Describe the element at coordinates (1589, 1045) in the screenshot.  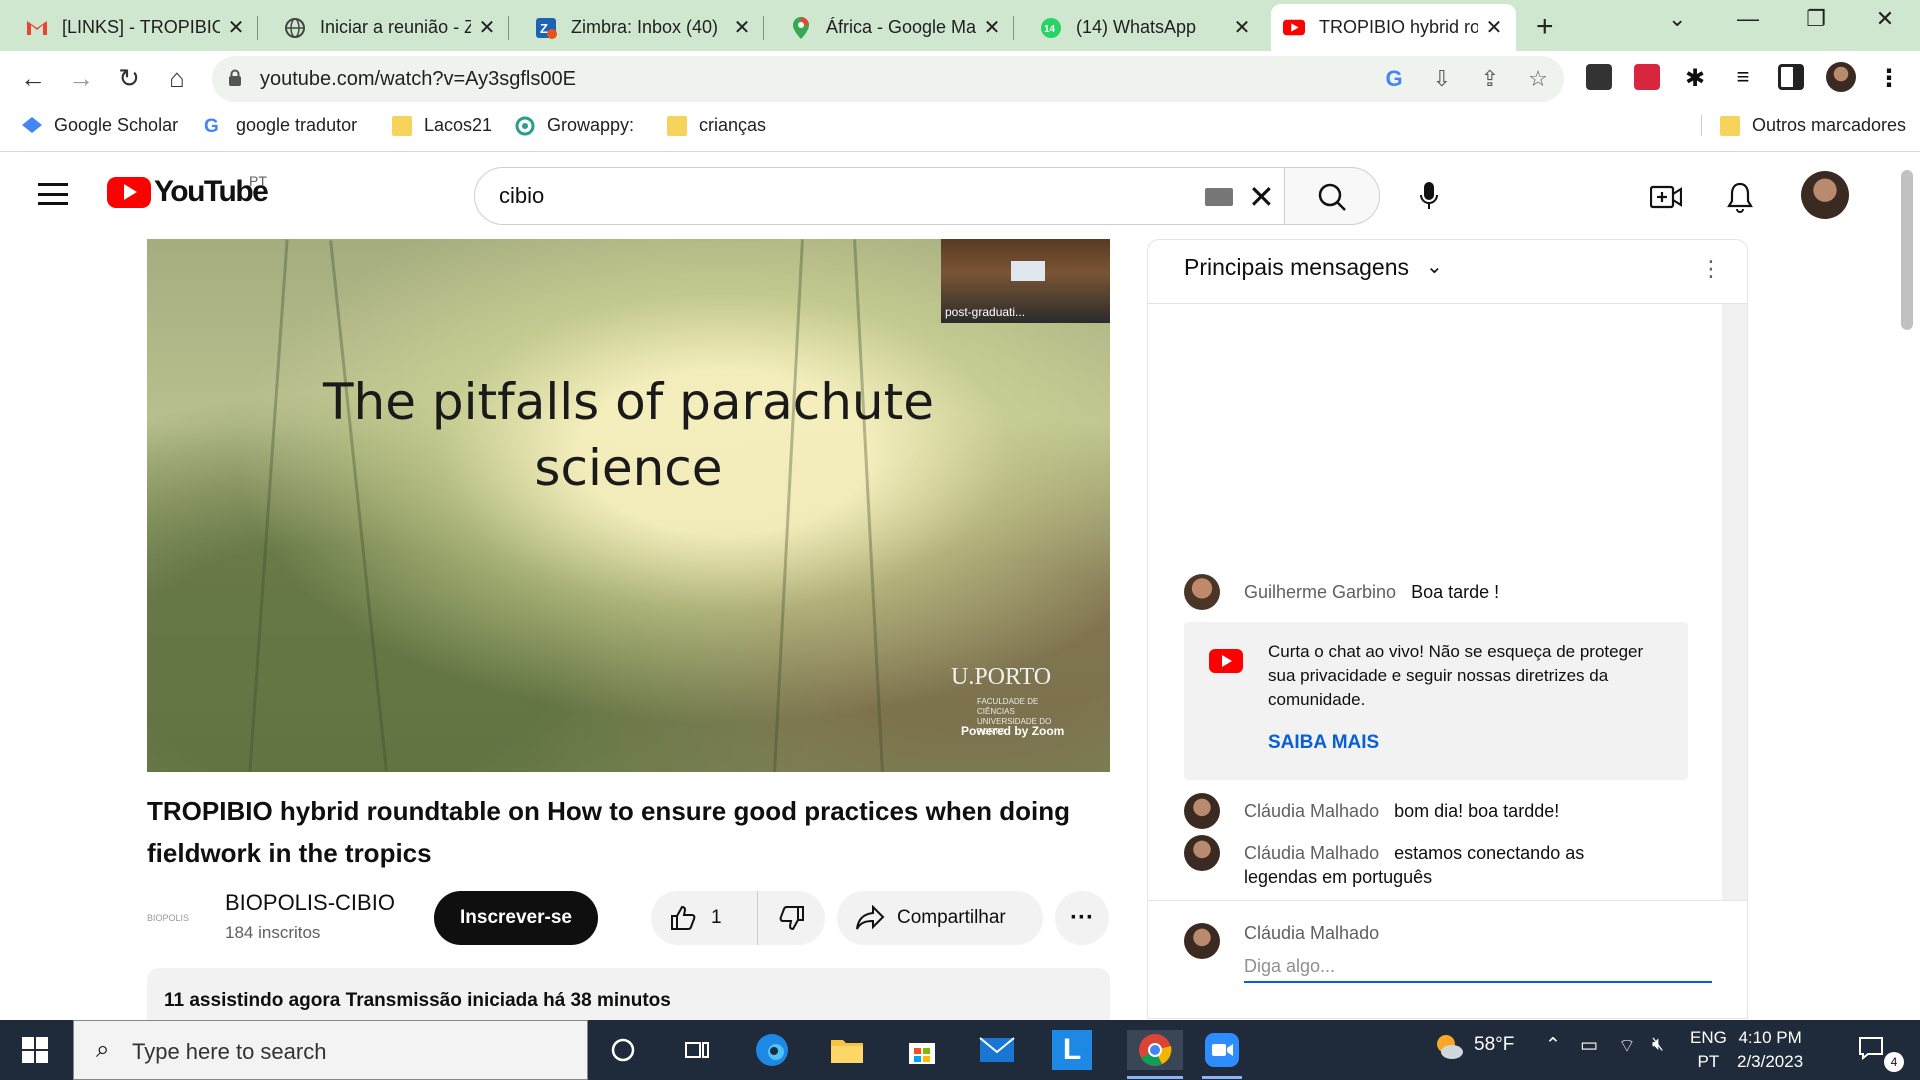
I see `battery-icon: ▭` at that location.